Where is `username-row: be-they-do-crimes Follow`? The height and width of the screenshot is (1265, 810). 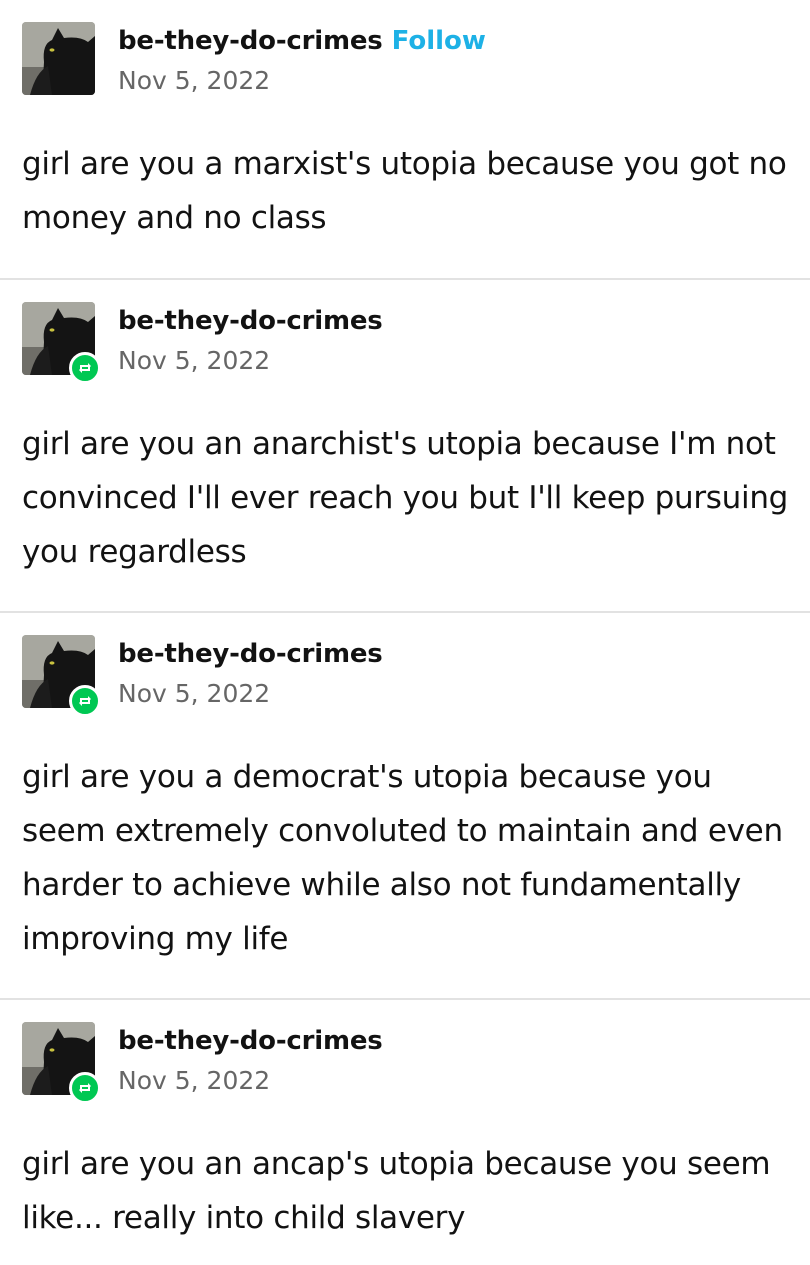 username-row: be-they-do-crimes Follow is located at coordinates (302, 41).